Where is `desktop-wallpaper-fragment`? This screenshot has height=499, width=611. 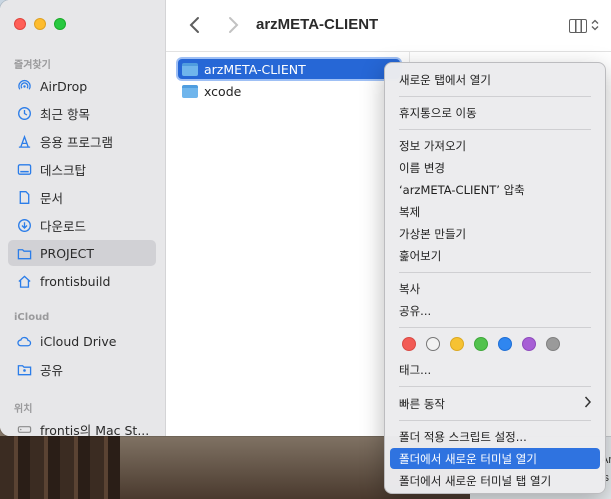
desktop-wallpaper-fragment is located at coordinates (60, 467).